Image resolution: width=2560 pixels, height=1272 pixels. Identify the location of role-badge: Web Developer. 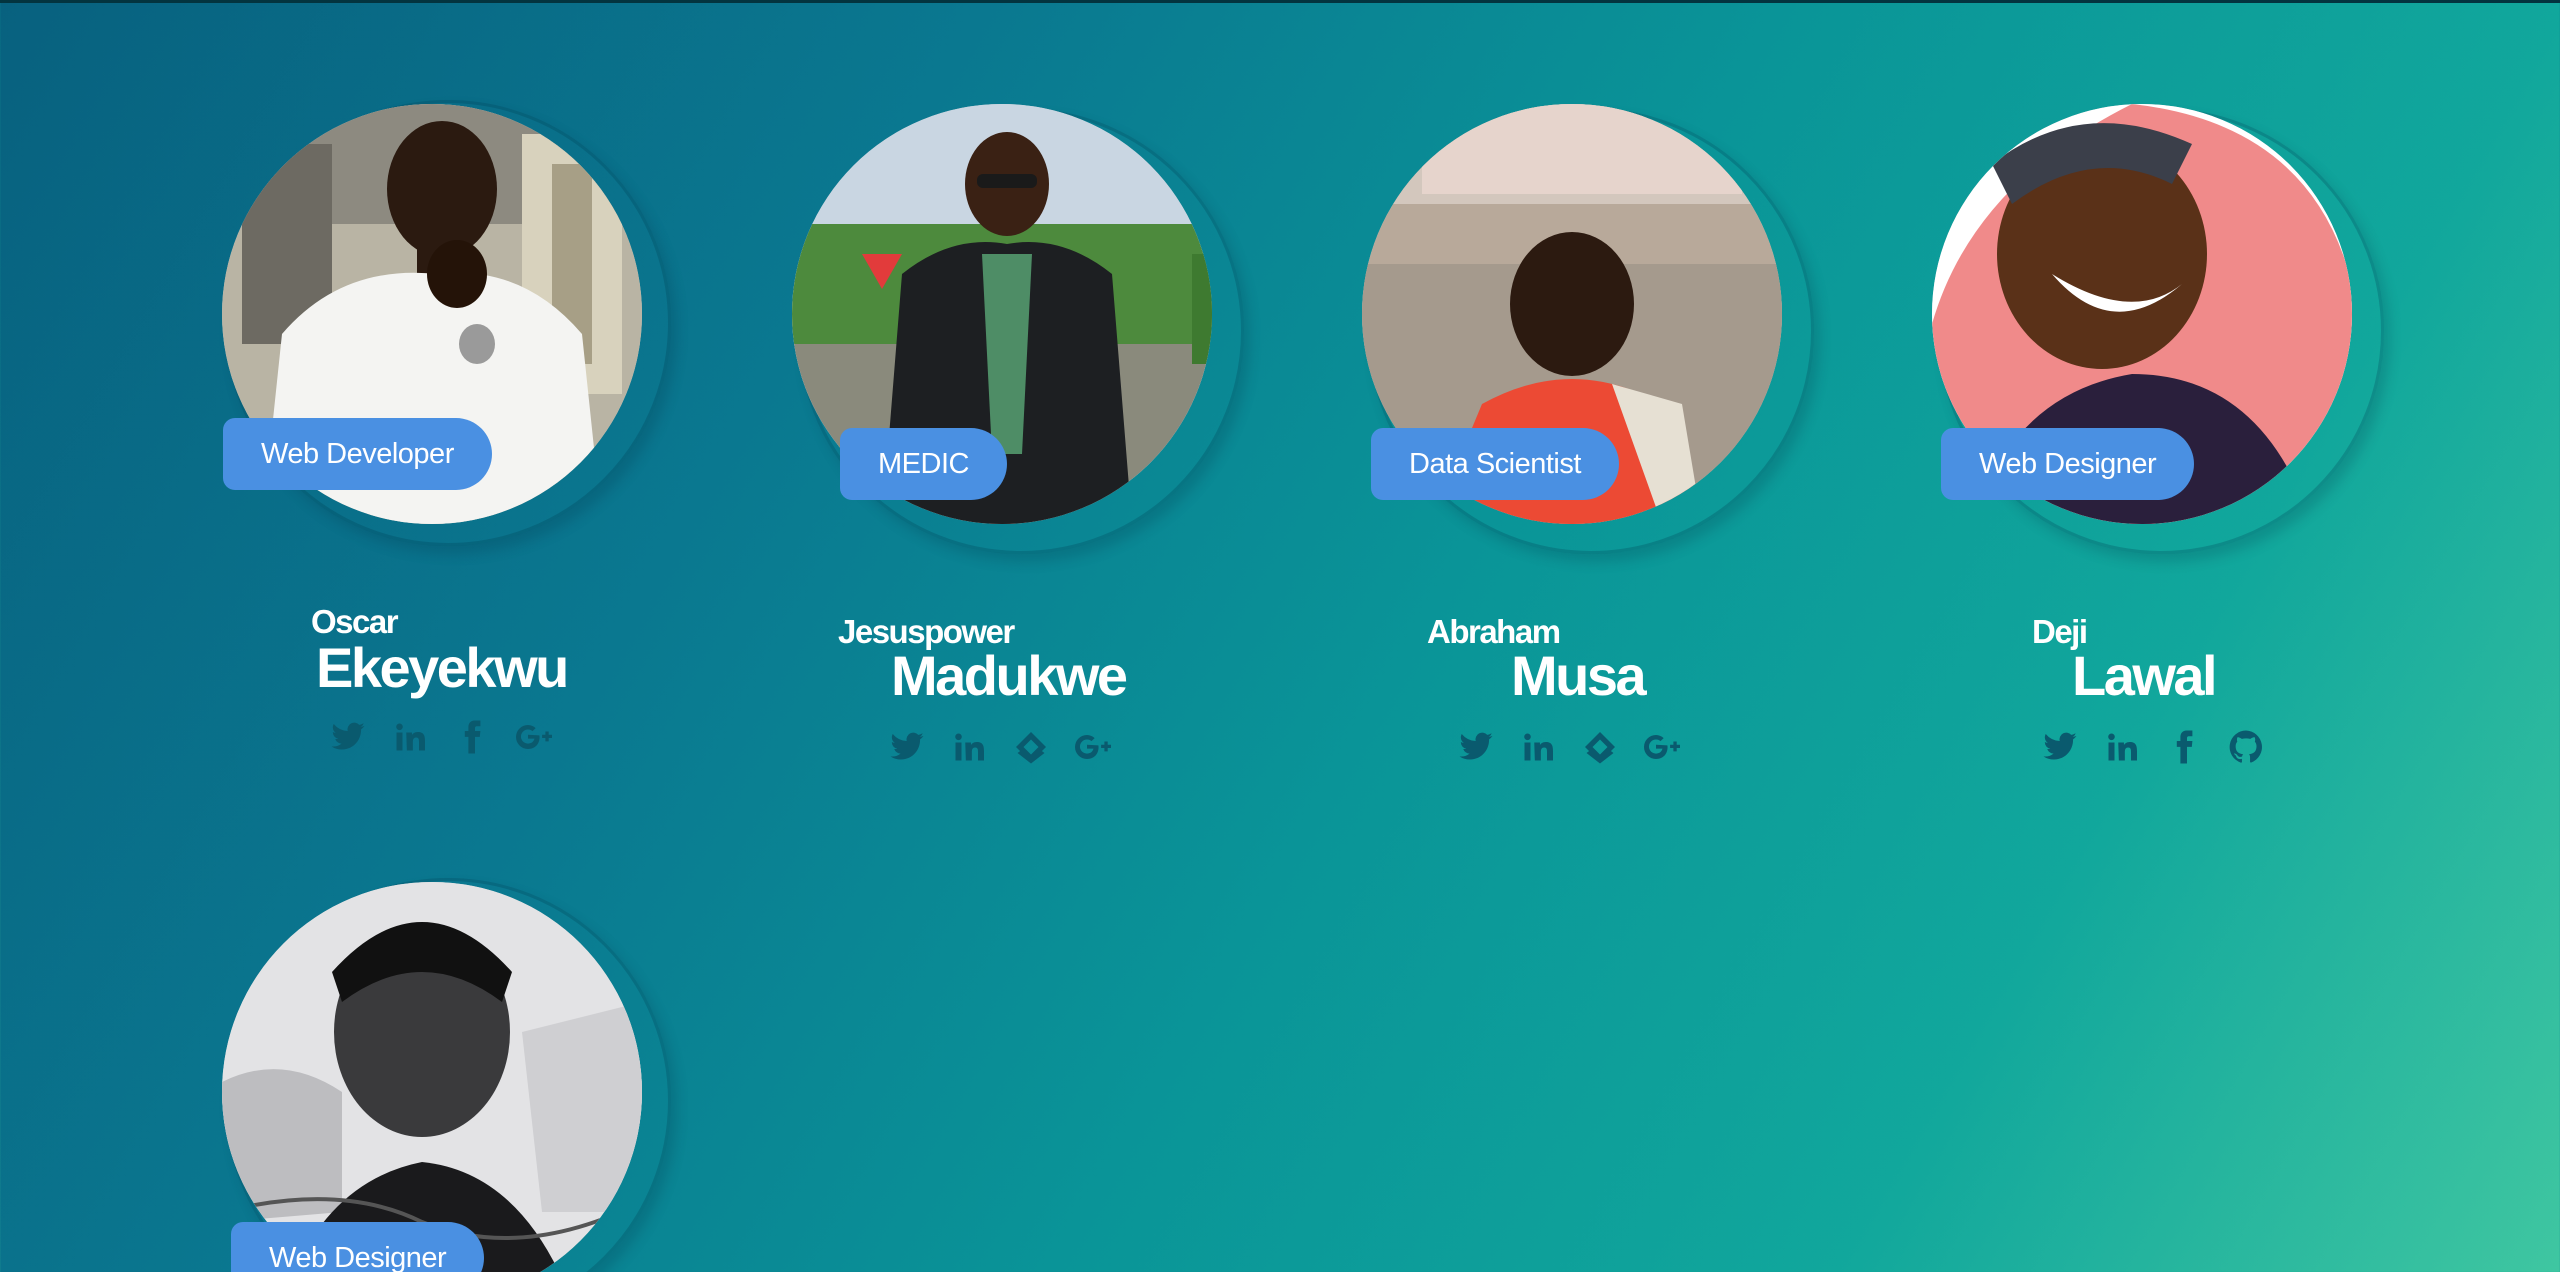
(357, 454).